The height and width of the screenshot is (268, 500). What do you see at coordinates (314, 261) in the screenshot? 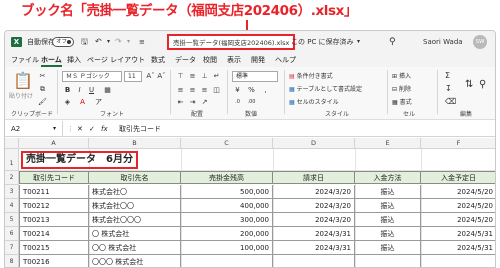
I see `cell-invoice-date` at bounding box center [314, 261].